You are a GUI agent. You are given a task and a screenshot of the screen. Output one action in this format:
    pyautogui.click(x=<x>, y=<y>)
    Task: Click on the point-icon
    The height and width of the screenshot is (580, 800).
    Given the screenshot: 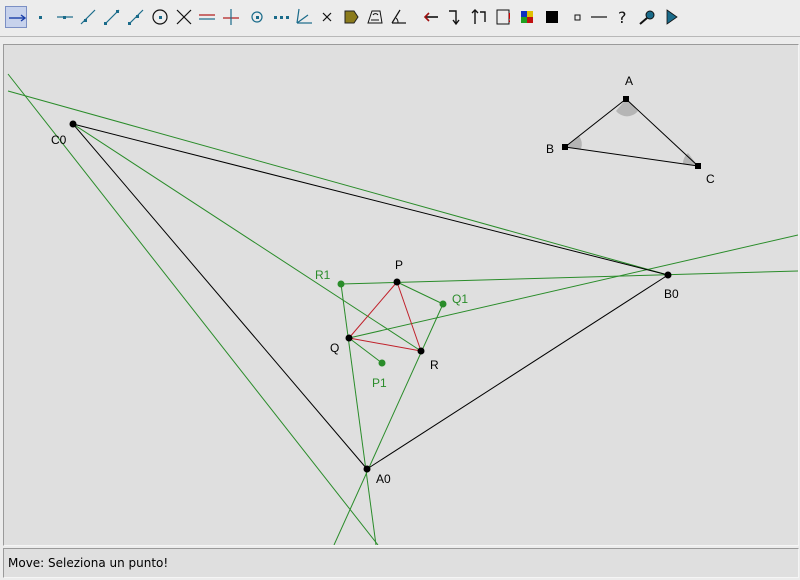 What is the action you would take?
    pyautogui.click(x=40, y=17)
    